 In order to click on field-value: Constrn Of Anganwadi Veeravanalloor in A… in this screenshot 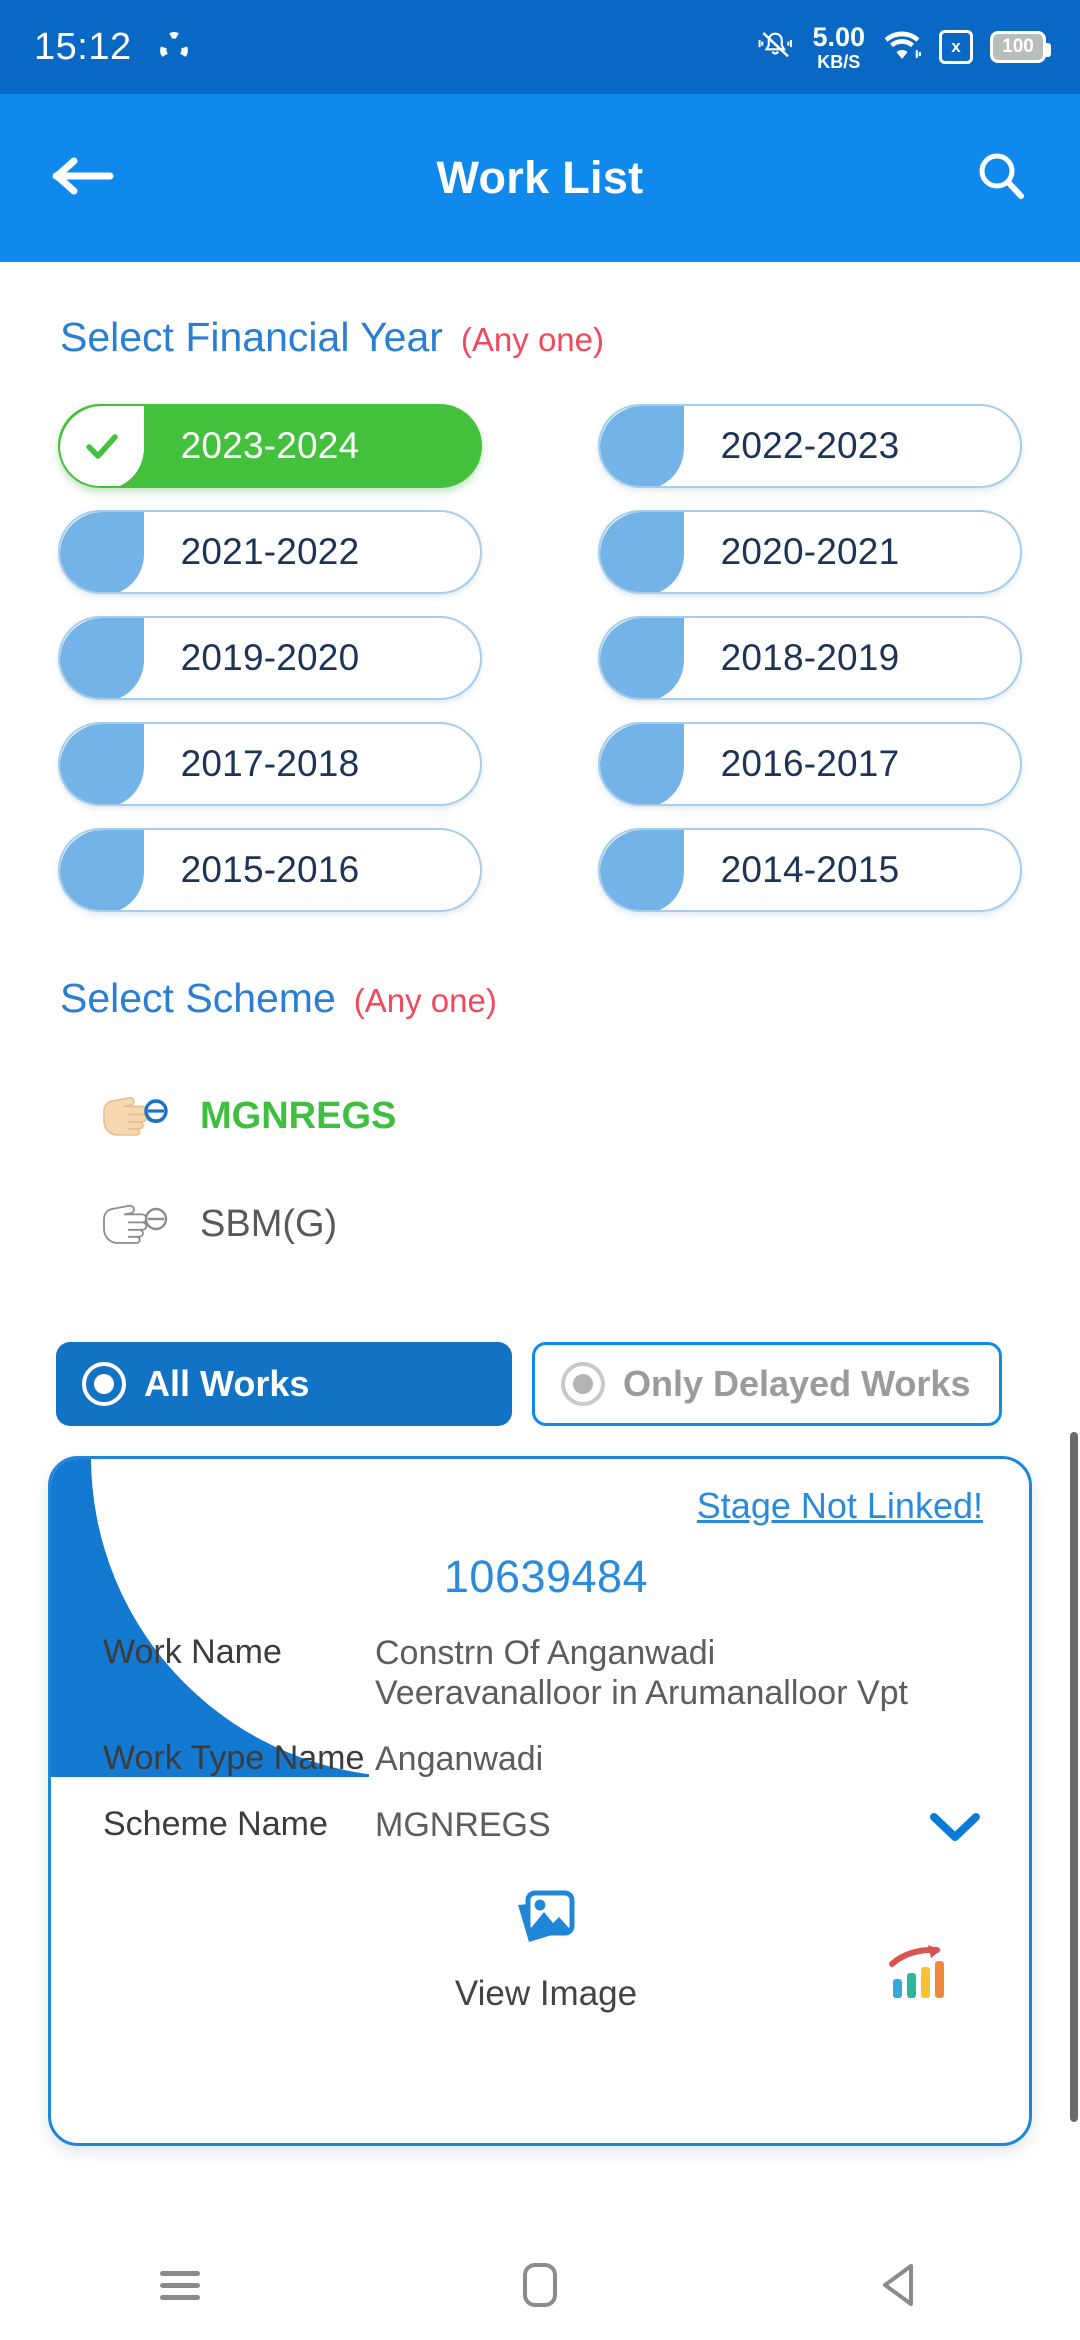, I will do `click(641, 1673)`.